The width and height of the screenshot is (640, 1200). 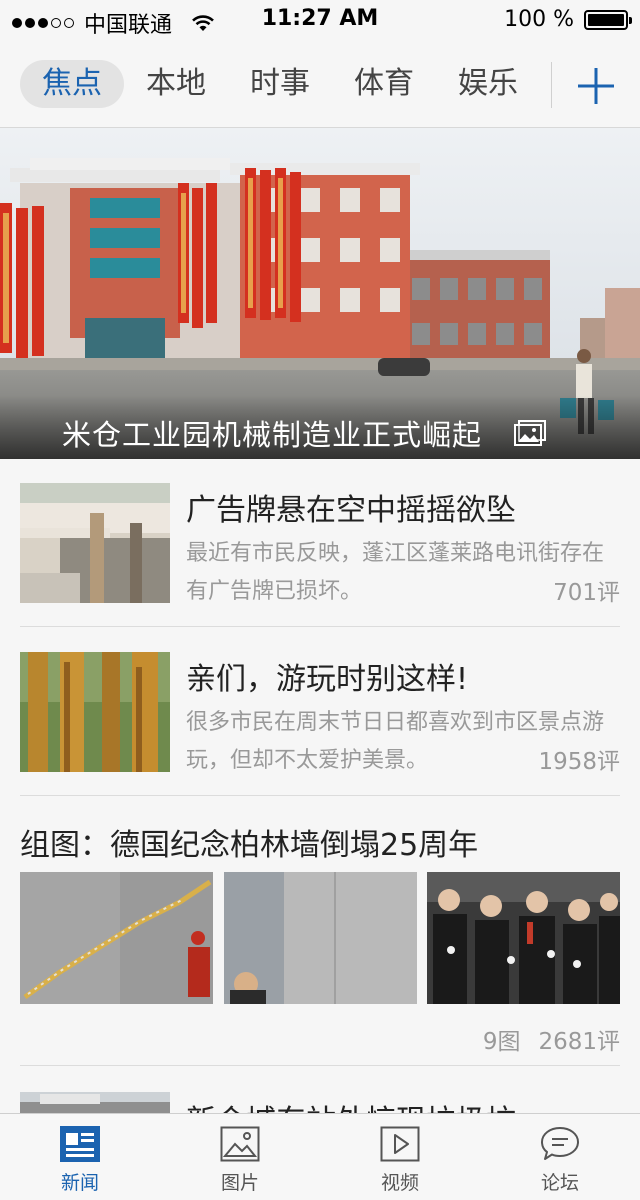 I want to click on tab-news: 新闻, so click(x=80, y=1157).